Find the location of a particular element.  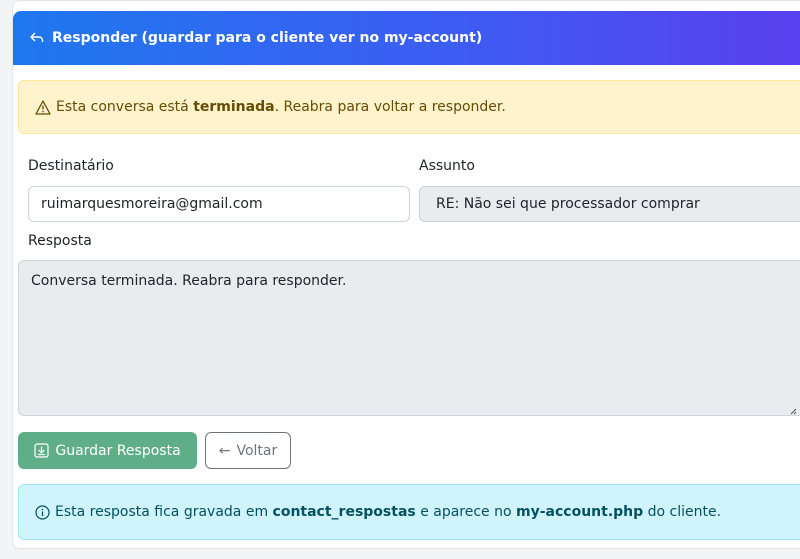

save-reply-button: Guardar Resposta is located at coordinates (107, 450).